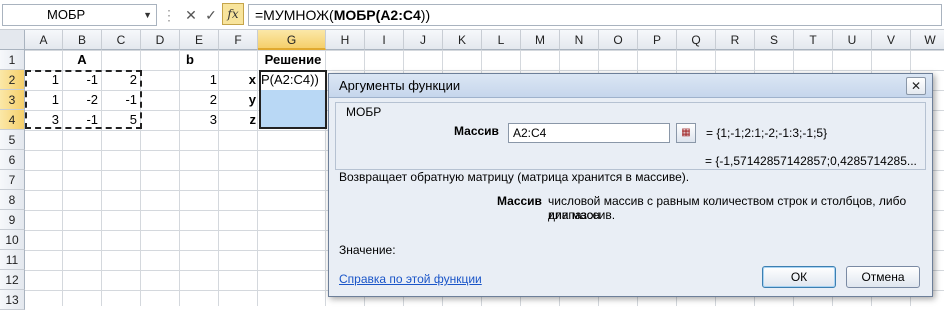 The height and width of the screenshot is (310, 944). I want to click on column-header-Q: Q, so click(696, 40).